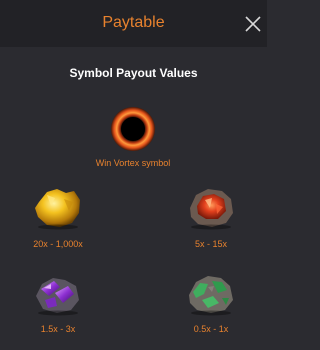 The width and height of the screenshot is (320, 350). What do you see at coordinates (210, 244) in the screenshot?
I see `symbol-payout: 5x - 15x` at bounding box center [210, 244].